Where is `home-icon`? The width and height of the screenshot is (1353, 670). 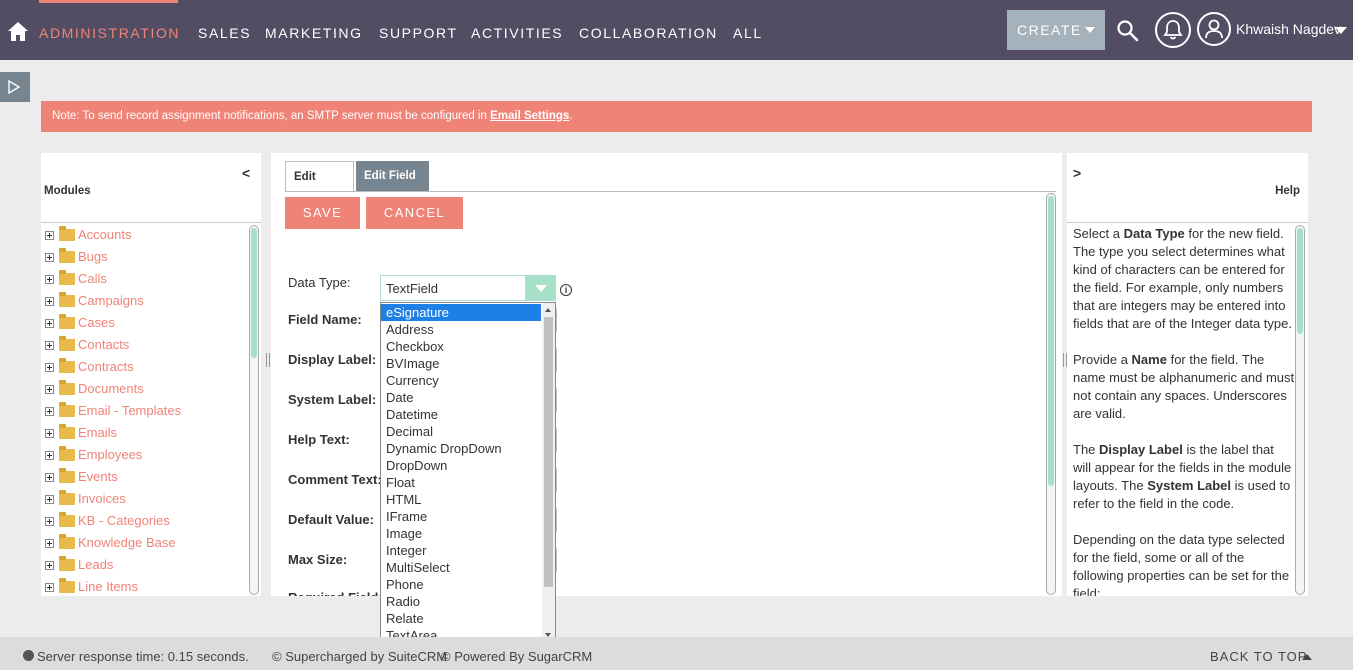 home-icon is located at coordinates (18, 31).